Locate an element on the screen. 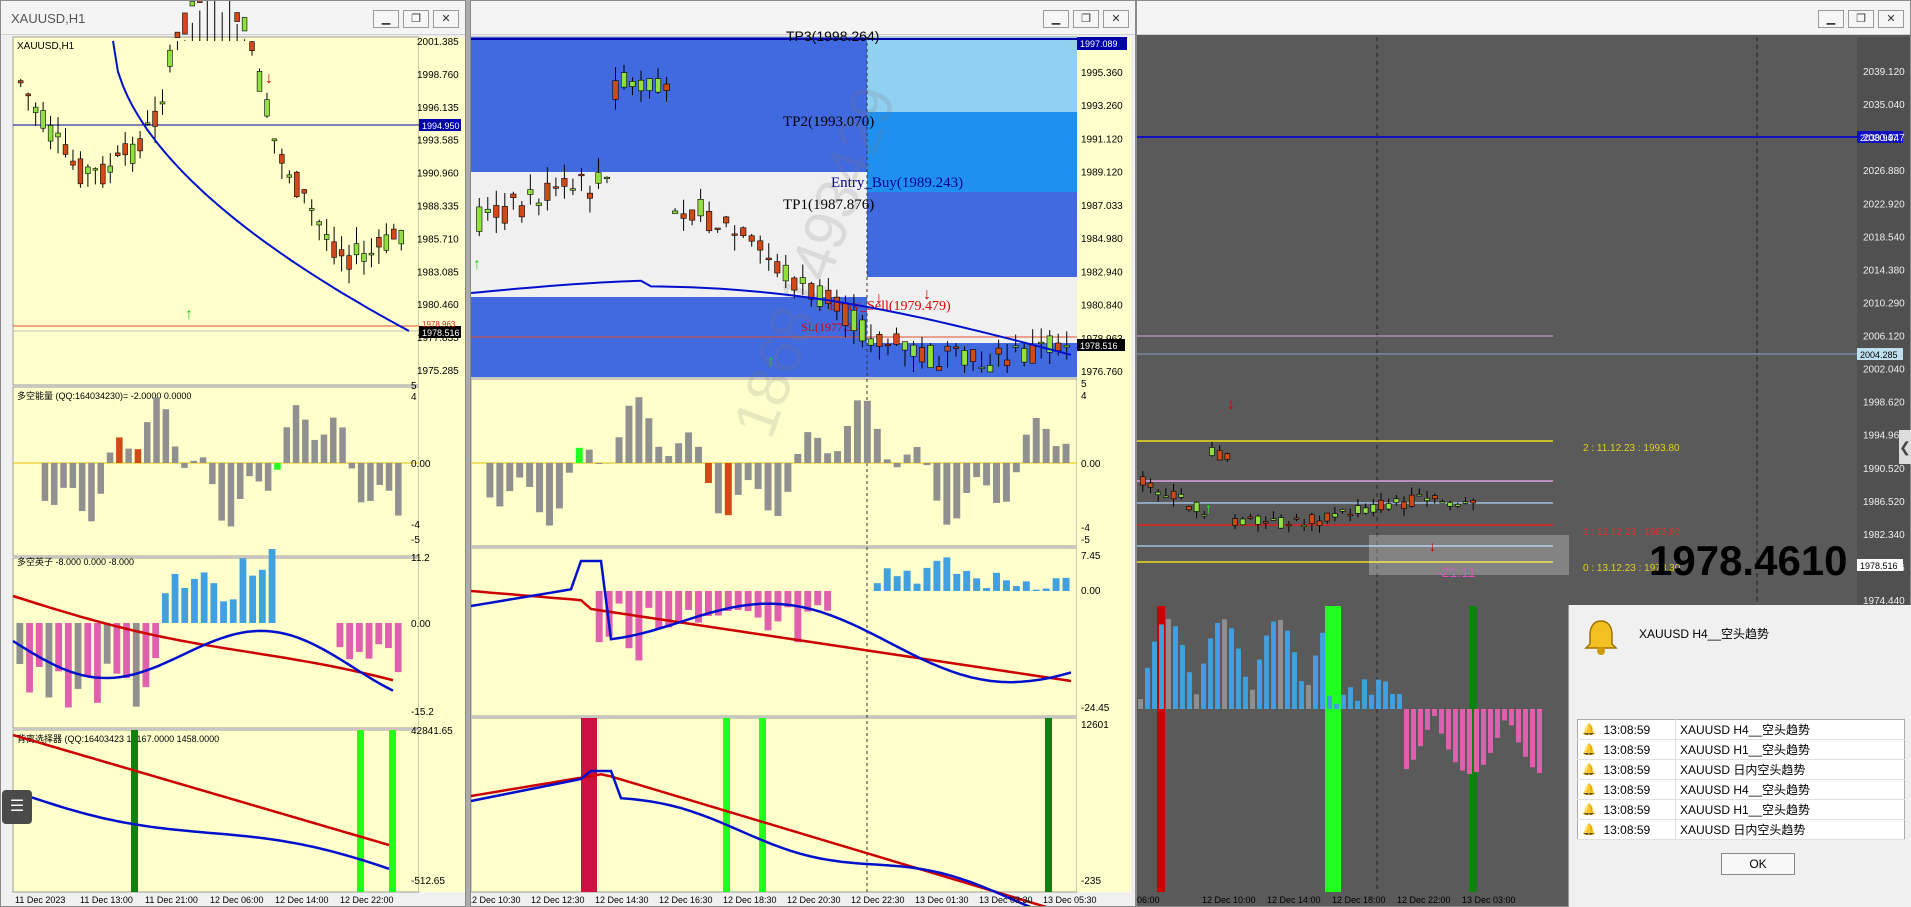 The width and height of the screenshot is (1911, 907). time-tick-label: 12 Dec 14:00 is located at coordinates (302, 900).